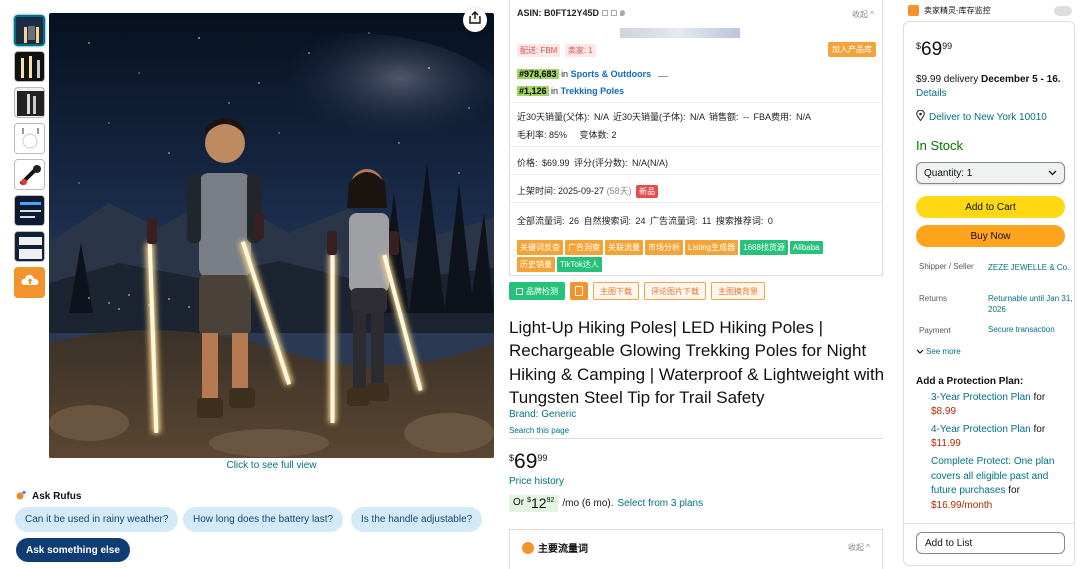  What do you see at coordinates (542, 414) in the screenshot?
I see `brand-link: Brand: Generic` at bounding box center [542, 414].